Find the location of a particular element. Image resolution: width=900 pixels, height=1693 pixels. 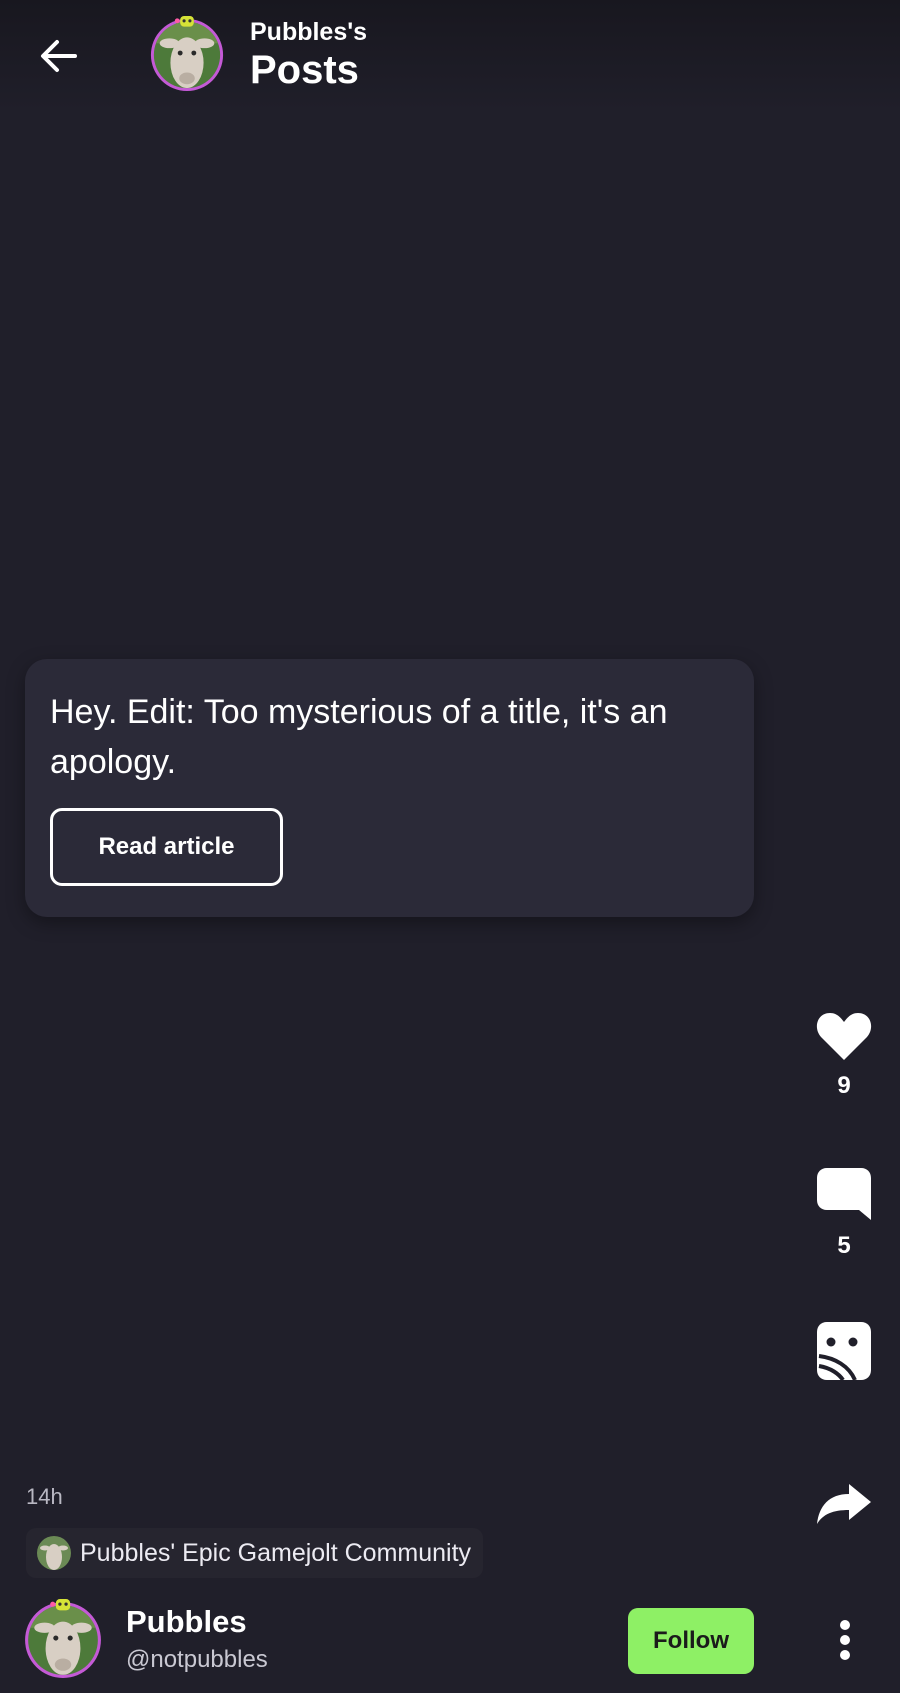

comment-count: 5 is located at coordinates (844, 1245).